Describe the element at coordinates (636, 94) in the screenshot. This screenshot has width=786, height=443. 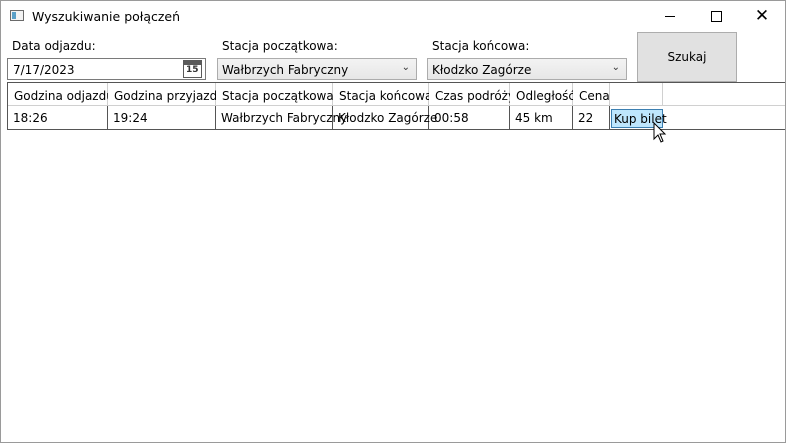
I see `column-header-action` at that location.